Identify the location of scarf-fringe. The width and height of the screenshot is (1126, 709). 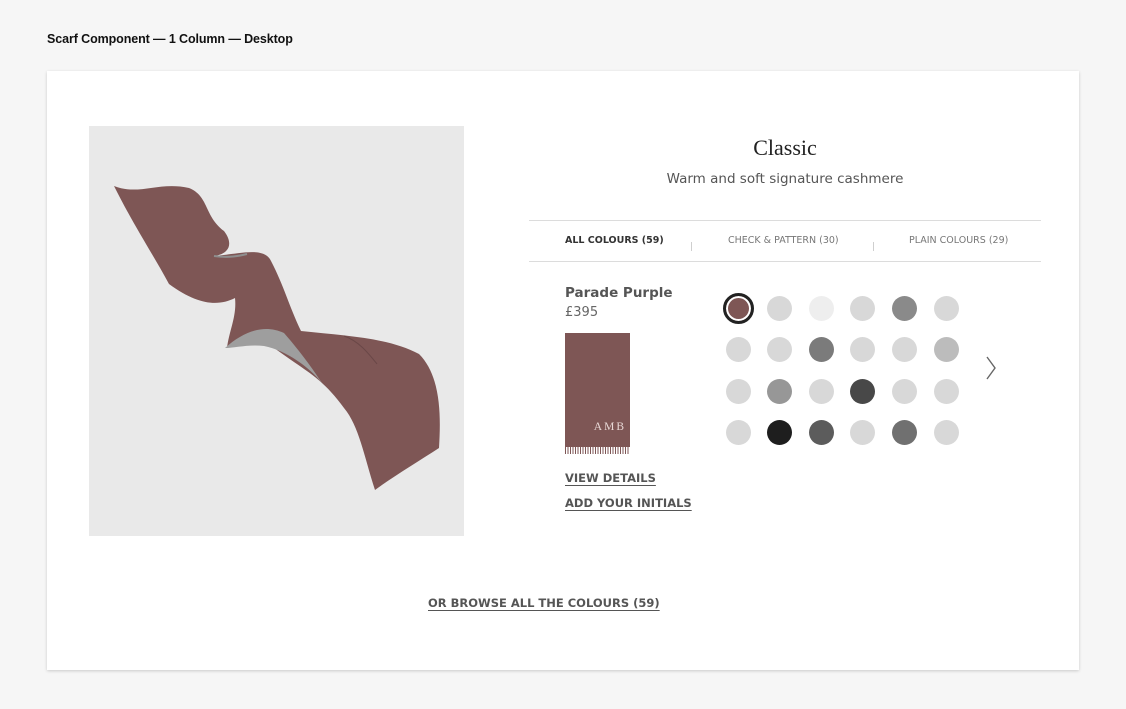
(597, 450).